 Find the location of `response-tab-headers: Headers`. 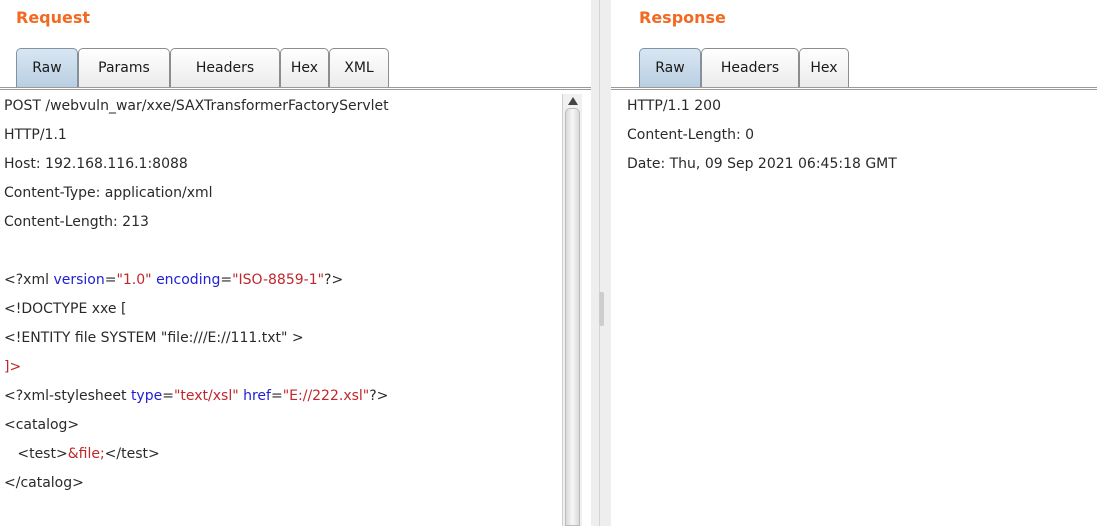

response-tab-headers: Headers is located at coordinates (750, 67).